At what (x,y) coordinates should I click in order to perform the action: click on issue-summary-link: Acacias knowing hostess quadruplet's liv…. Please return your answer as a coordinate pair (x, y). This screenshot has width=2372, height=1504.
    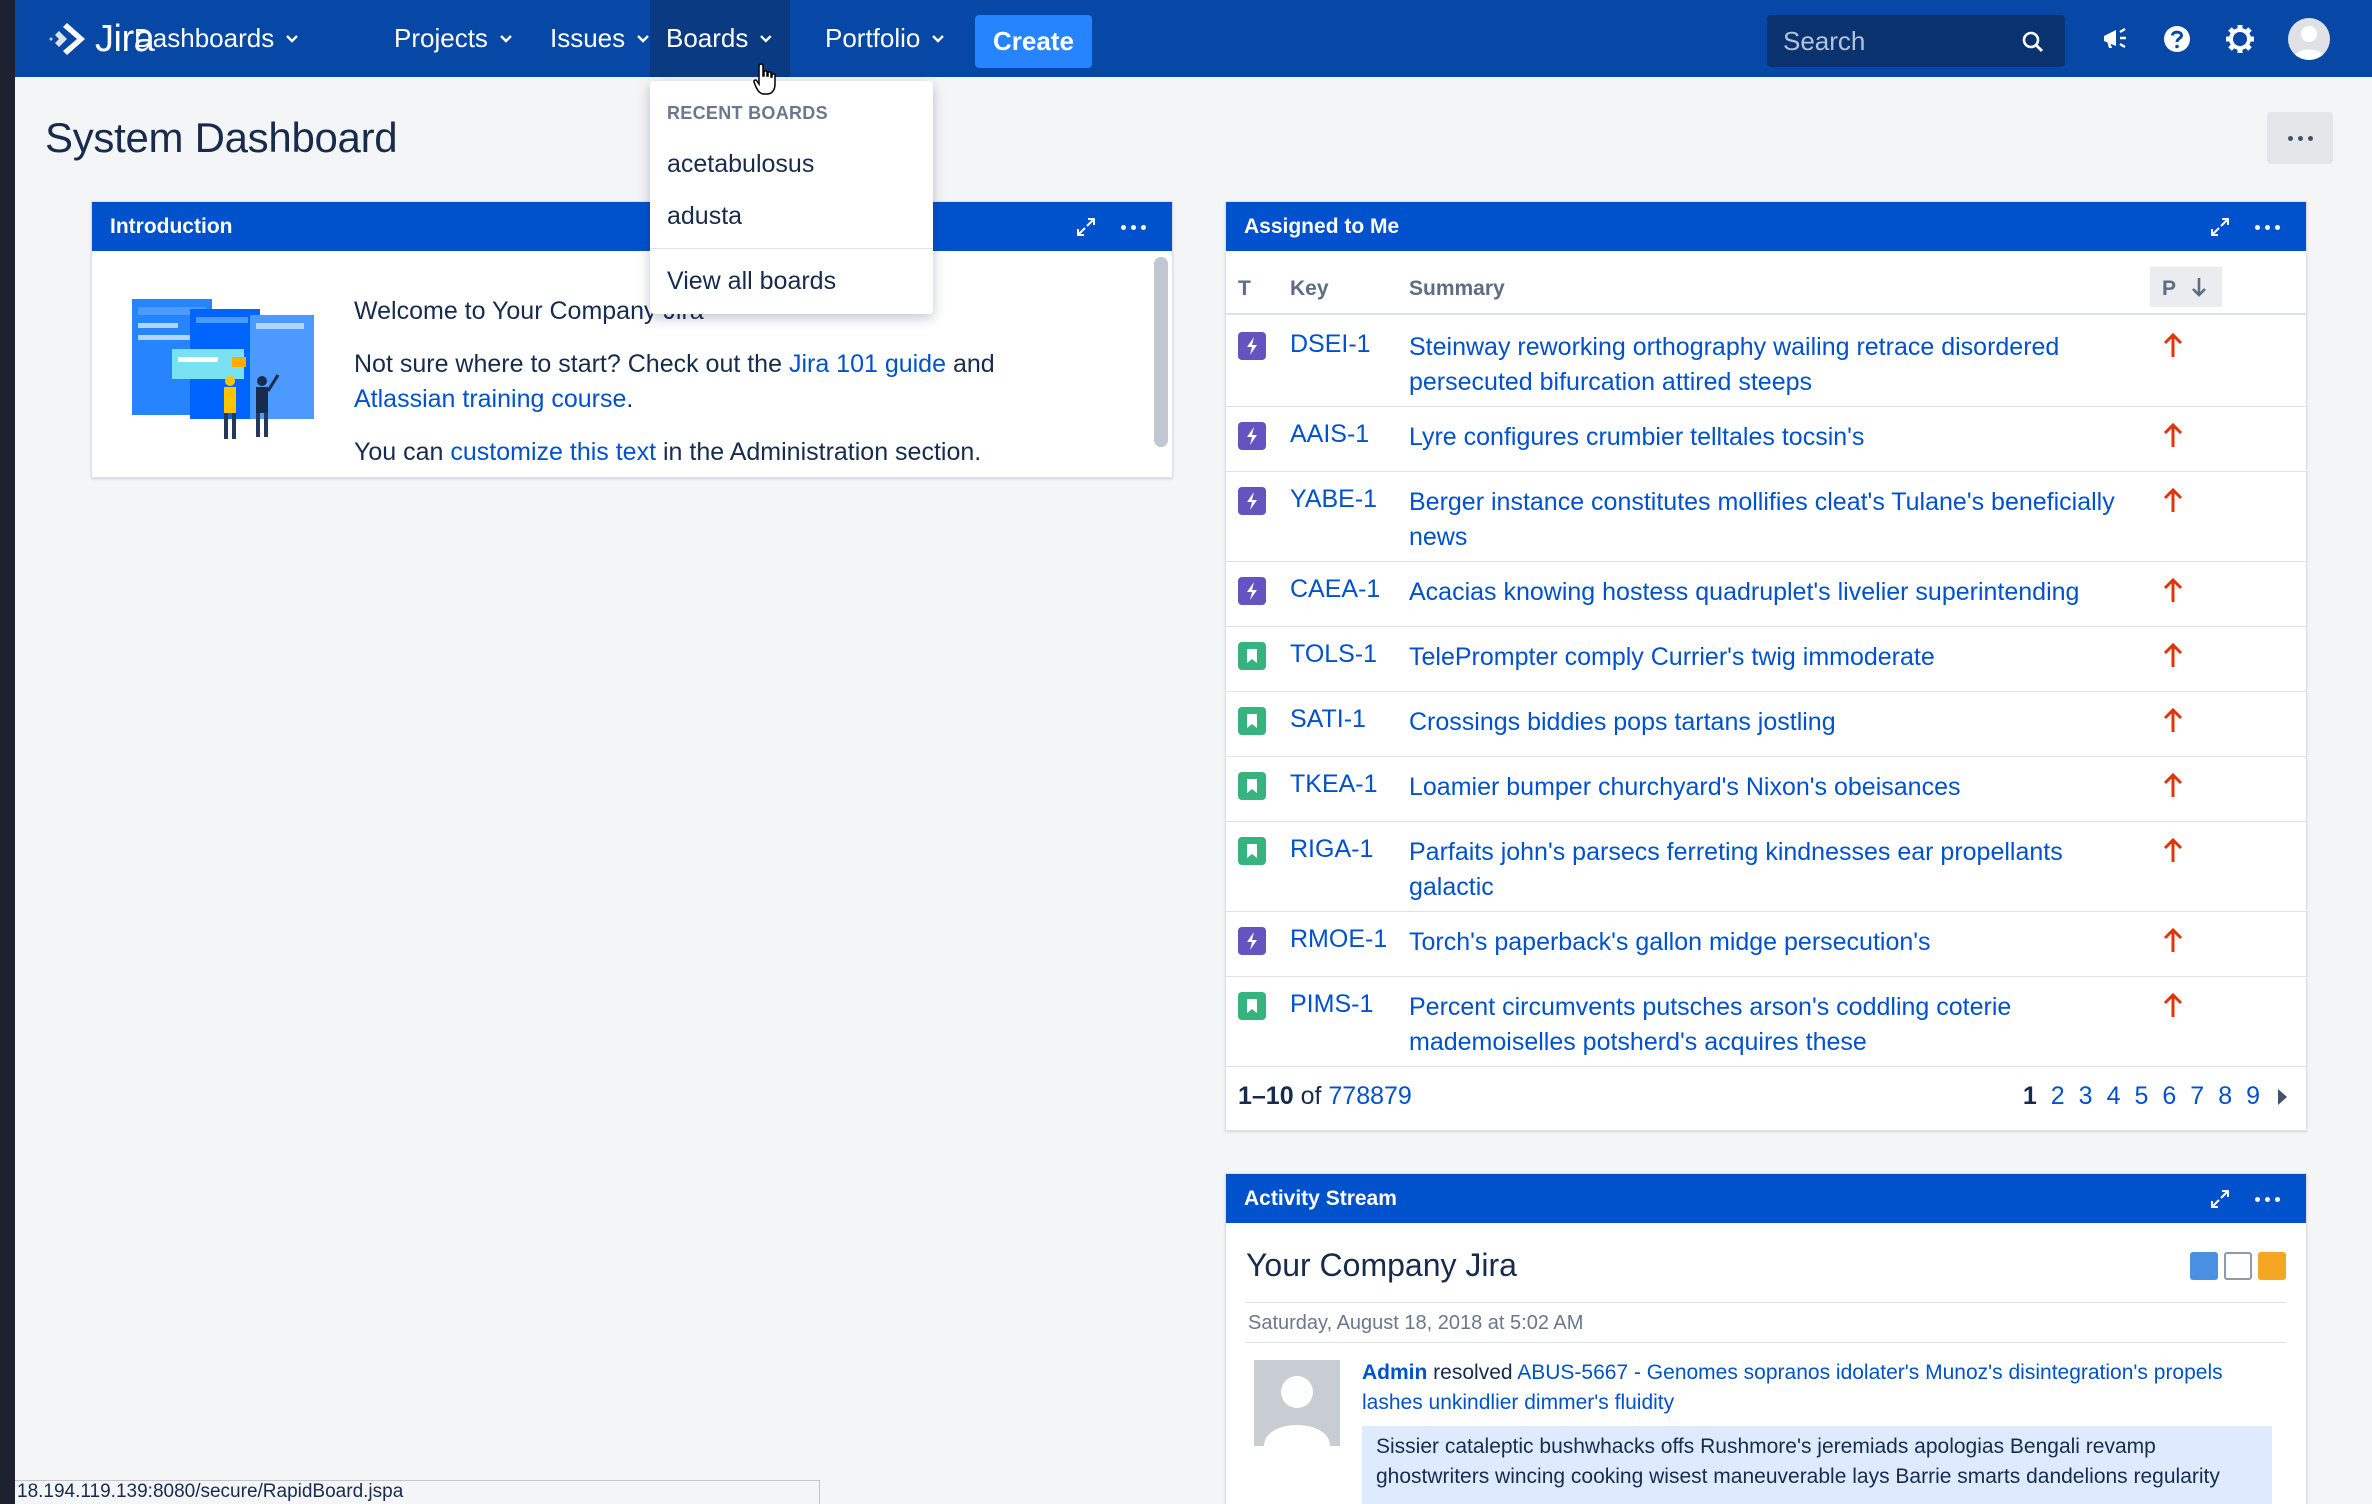
    Looking at the image, I should click on (1774, 592).